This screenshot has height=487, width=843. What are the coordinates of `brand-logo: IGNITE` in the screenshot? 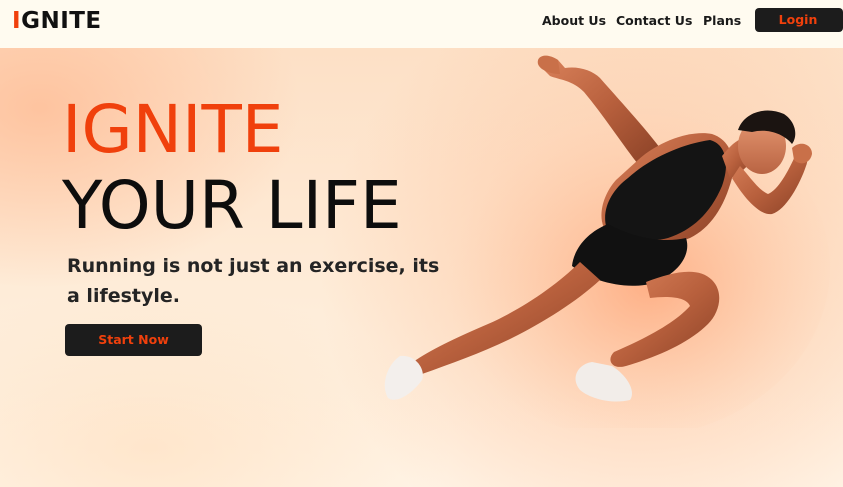 It's located at (57, 21).